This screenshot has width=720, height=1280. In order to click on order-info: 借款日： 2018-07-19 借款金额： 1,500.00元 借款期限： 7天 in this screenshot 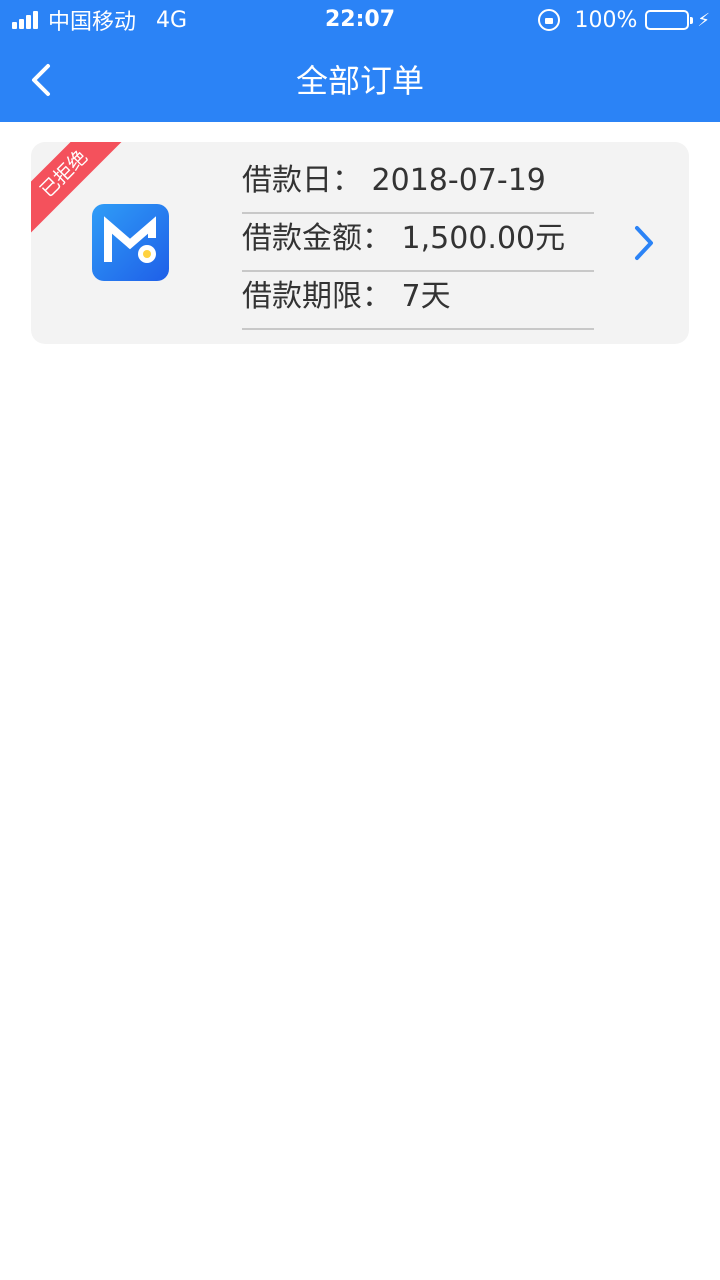, I will do `click(418, 243)`.